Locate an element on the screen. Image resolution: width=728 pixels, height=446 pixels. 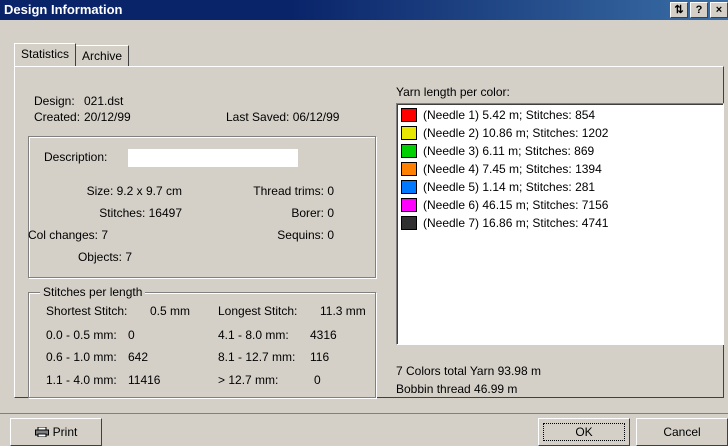
description-field is located at coordinates (213, 158).